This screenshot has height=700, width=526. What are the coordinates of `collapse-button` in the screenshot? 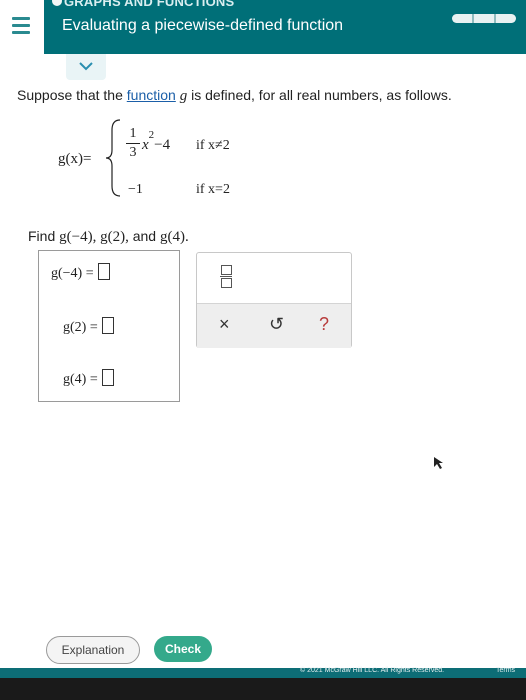 It's located at (86, 67).